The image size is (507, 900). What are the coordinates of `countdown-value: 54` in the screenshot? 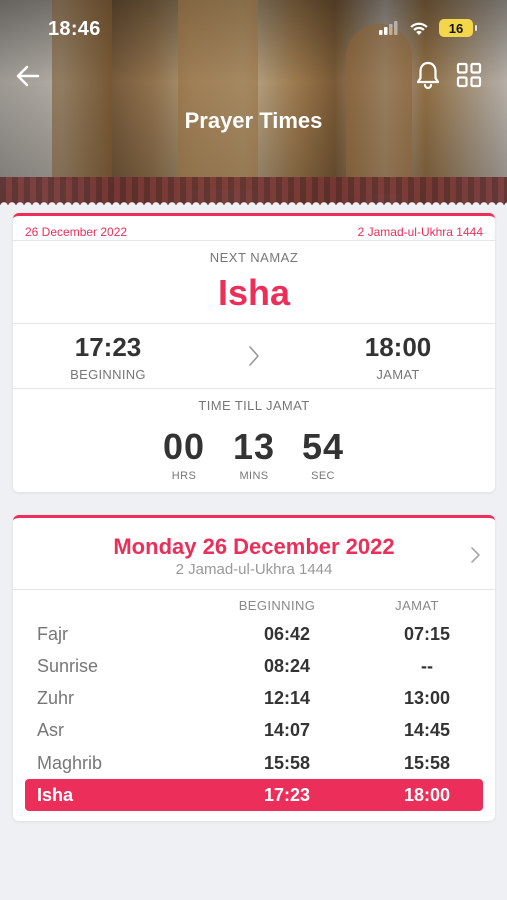 It's located at (323, 446).